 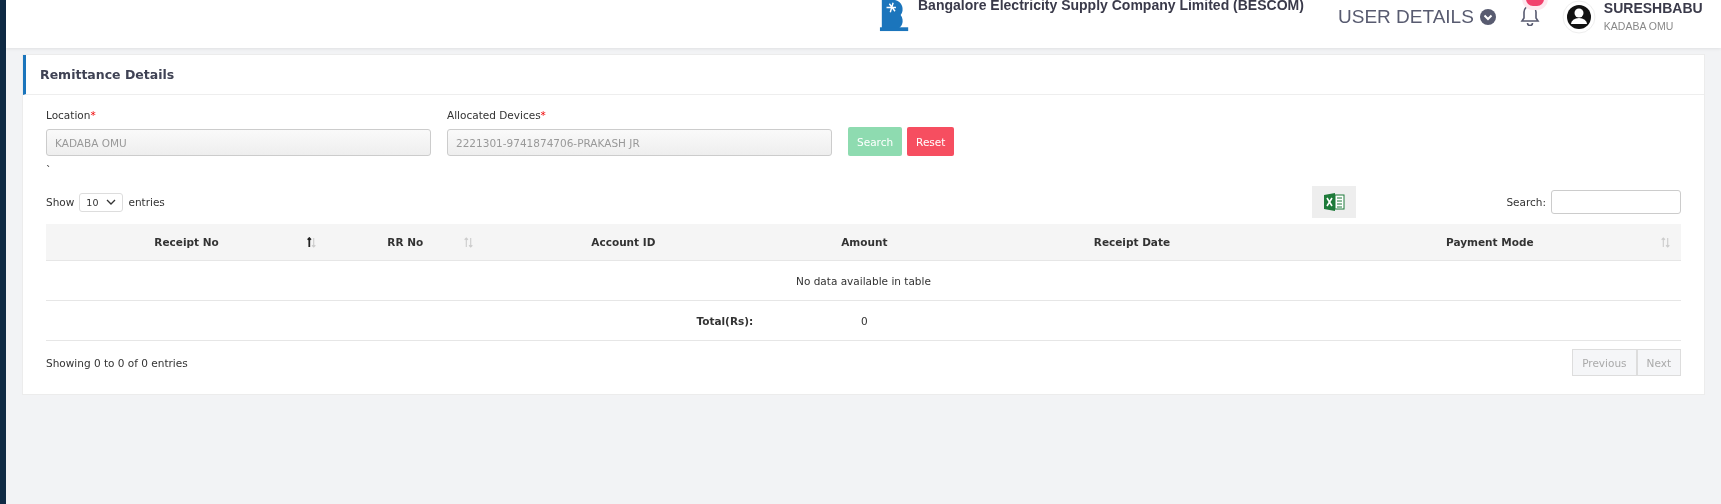 What do you see at coordinates (101, 202) in the screenshot?
I see `page-length-select: 10` at bounding box center [101, 202].